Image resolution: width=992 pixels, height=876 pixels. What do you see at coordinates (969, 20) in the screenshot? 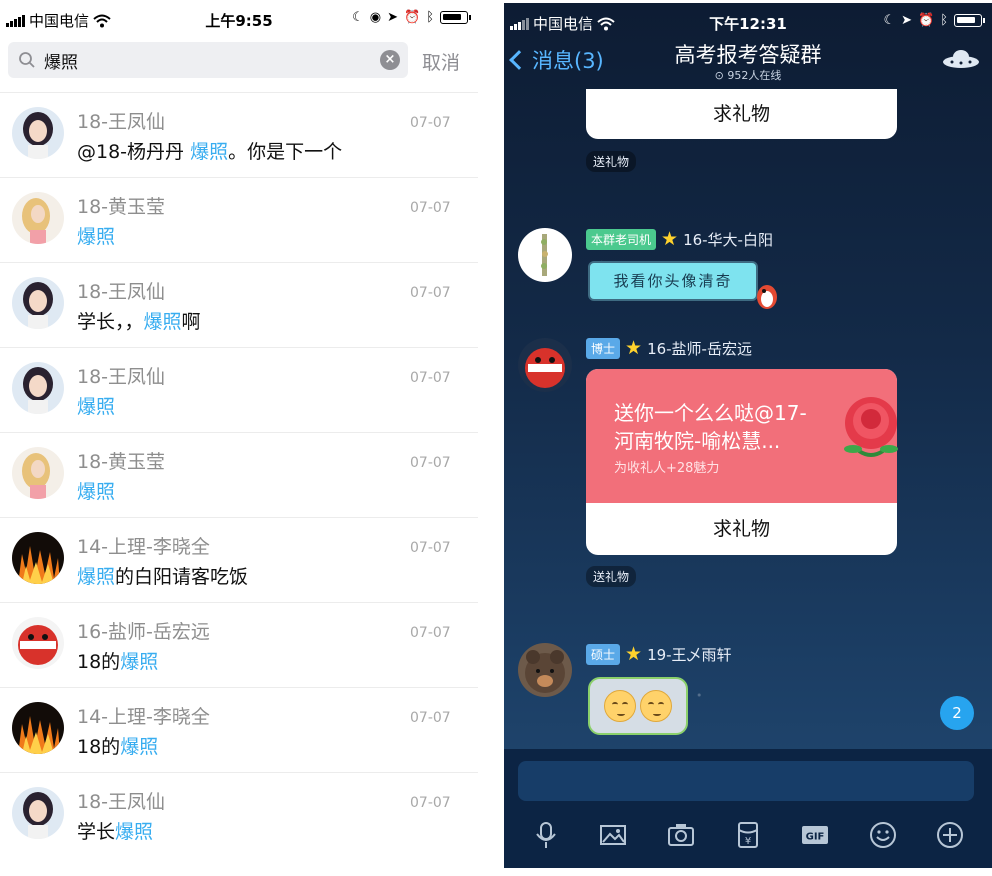
I see `battery-icon` at bounding box center [969, 20].